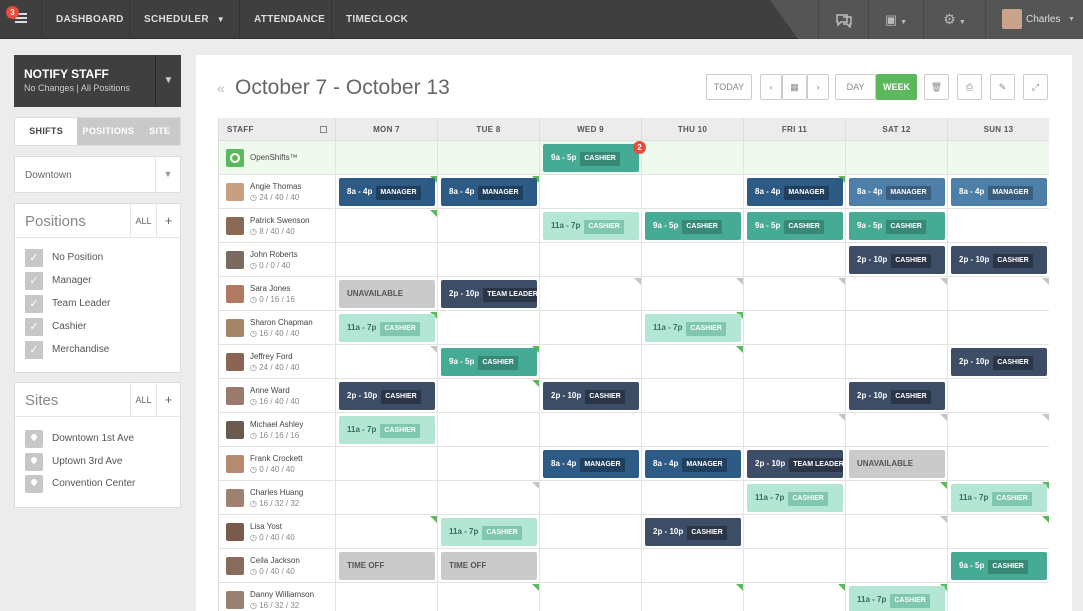 The width and height of the screenshot is (1083, 611). Describe the element at coordinates (21, 19) in the screenshot. I see `menu-button: 3` at that location.